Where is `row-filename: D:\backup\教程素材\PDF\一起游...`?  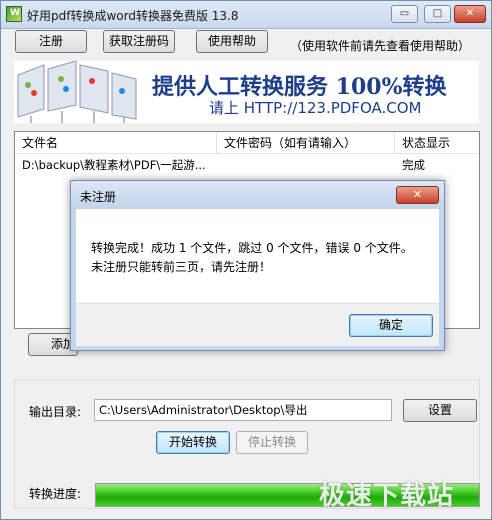 row-filename: D:\backup\教程素材\PDF\一起游... is located at coordinates (114, 165).